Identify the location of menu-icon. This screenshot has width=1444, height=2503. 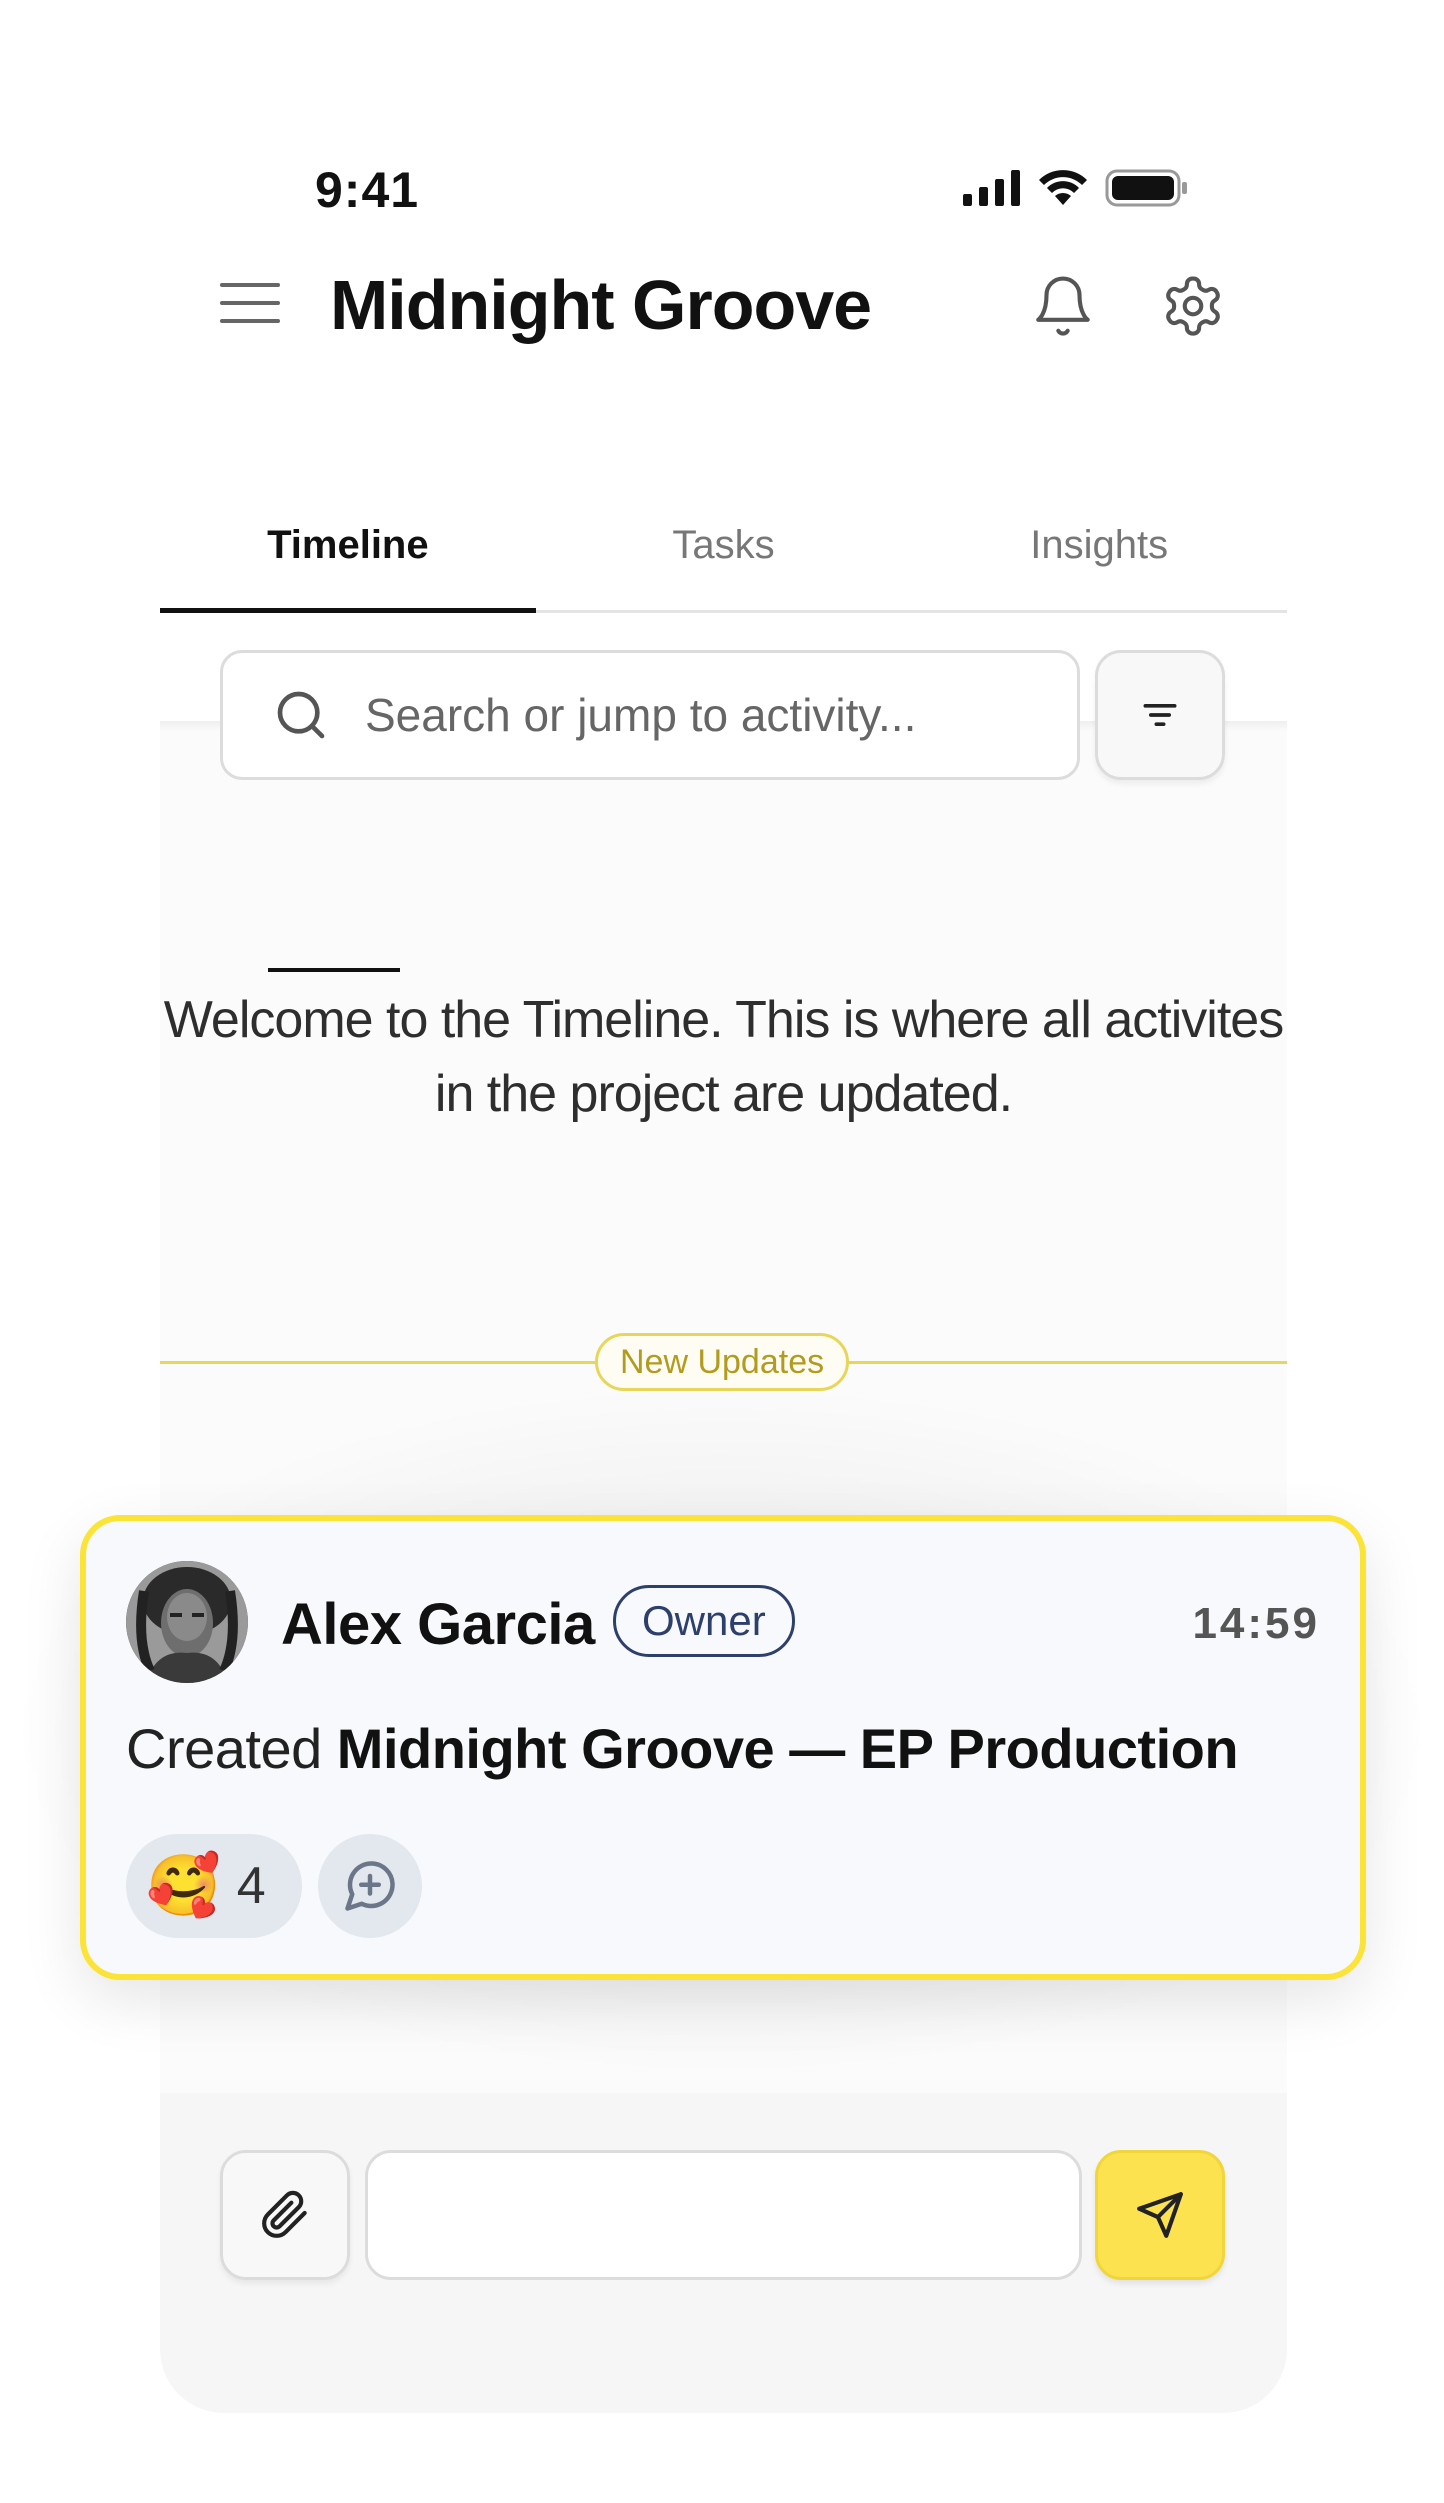
(250, 285).